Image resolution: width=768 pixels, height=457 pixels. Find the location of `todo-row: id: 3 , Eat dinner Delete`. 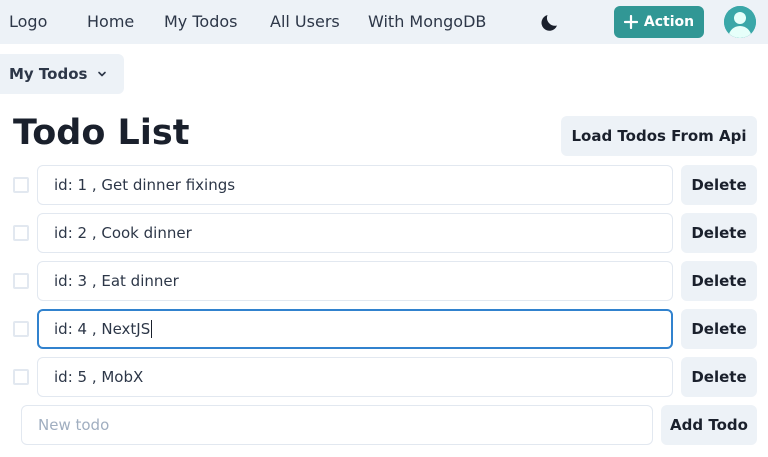

todo-row: id: 3 , Eat dinner Delete is located at coordinates (384, 281).